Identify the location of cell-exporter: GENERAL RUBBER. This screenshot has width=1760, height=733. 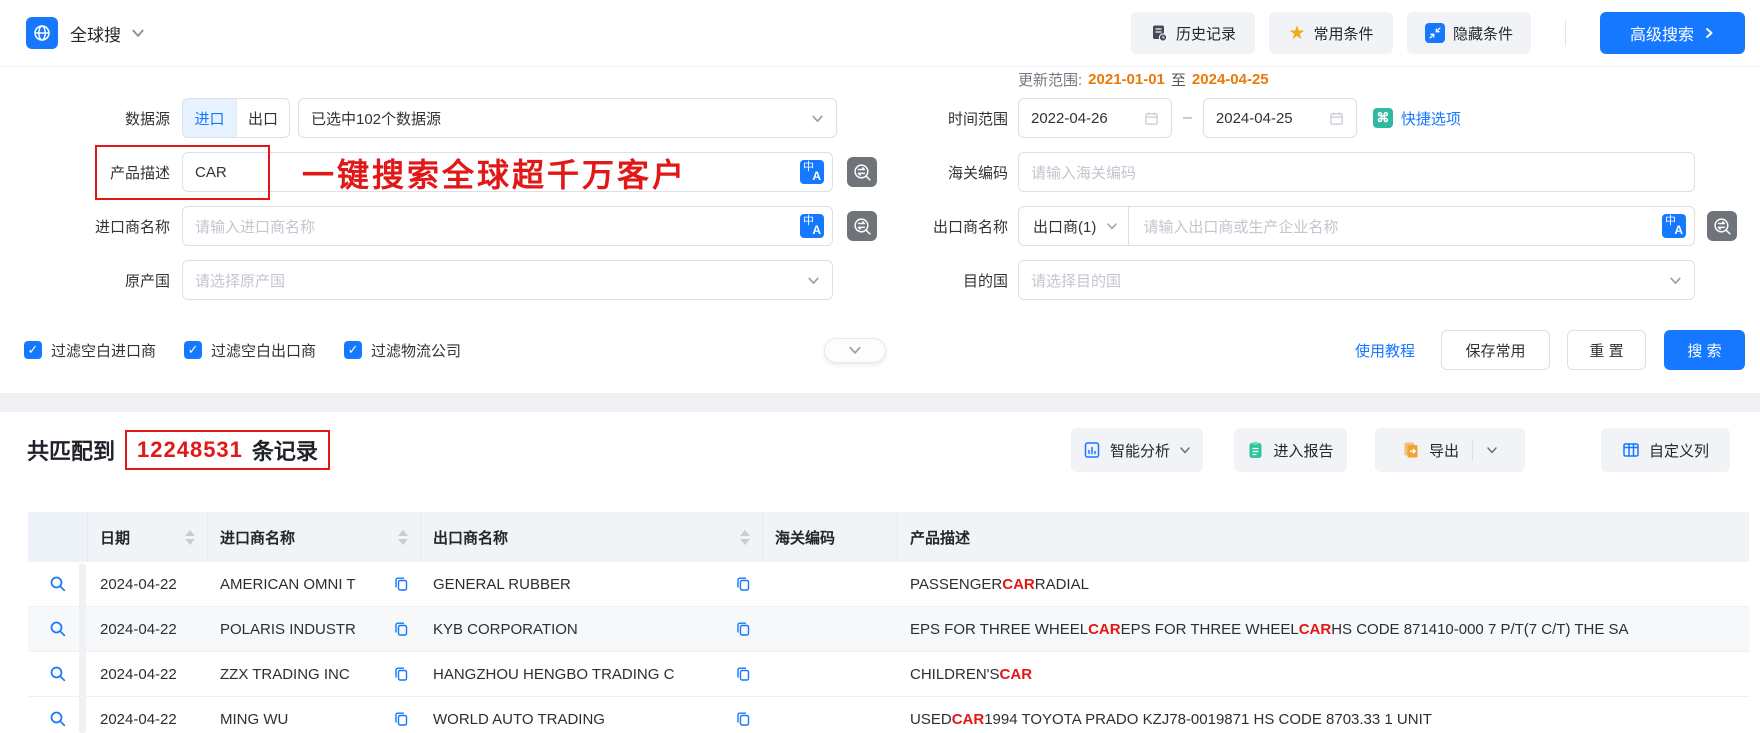
(592, 584).